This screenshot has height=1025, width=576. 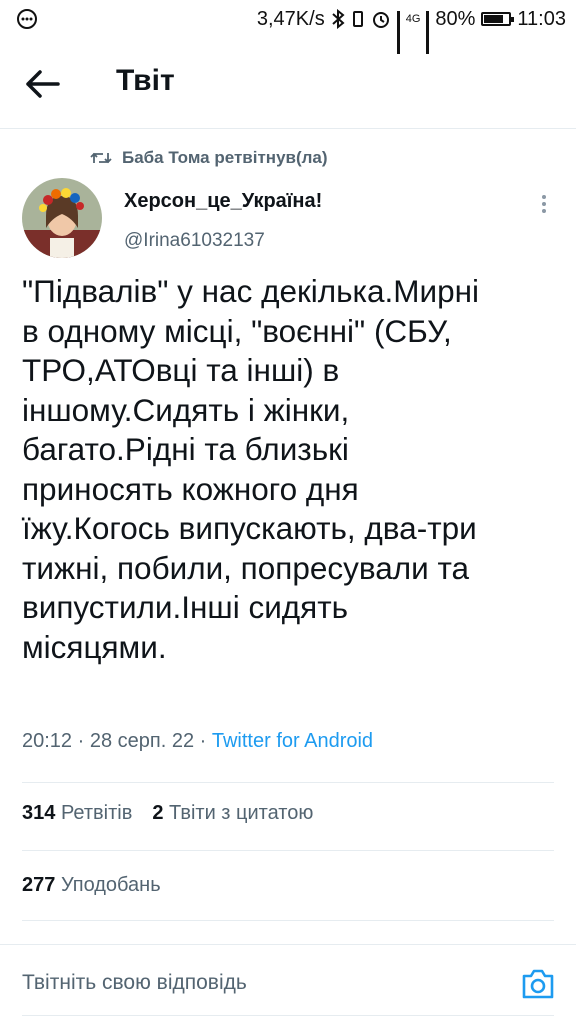 What do you see at coordinates (290, 18) in the screenshot?
I see `network-speed: 3,47K/s` at bounding box center [290, 18].